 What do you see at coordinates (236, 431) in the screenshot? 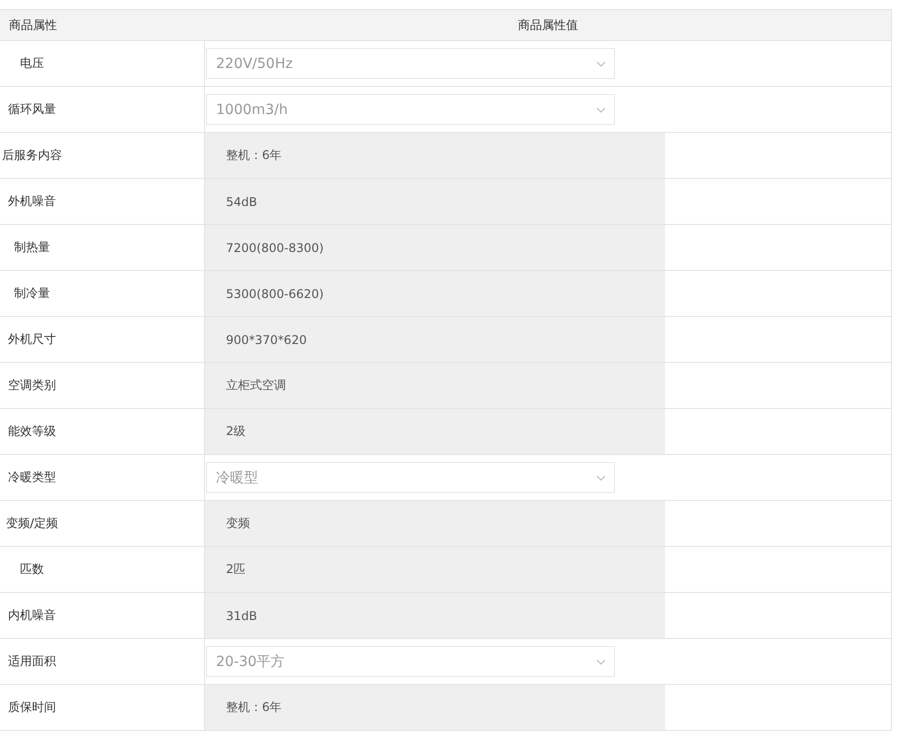
I see `value-text: 2级` at bounding box center [236, 431].